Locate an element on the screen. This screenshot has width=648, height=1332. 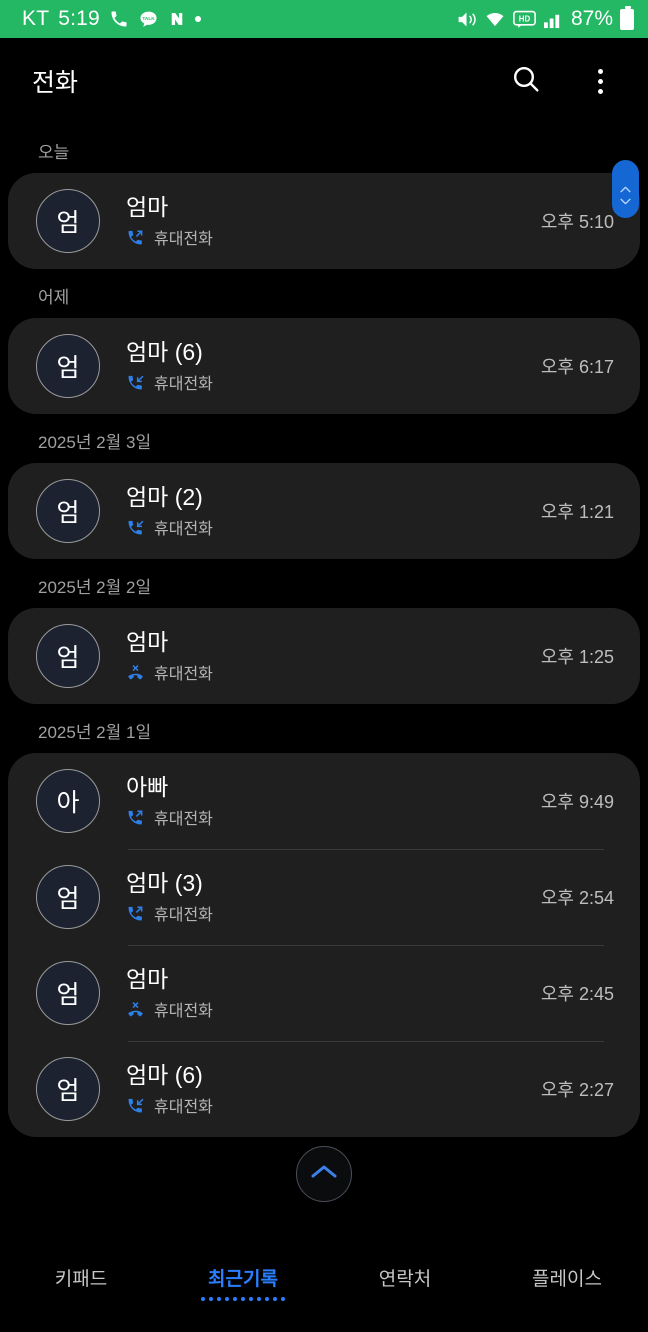
call-log-row: 엄 엄마 (6) 휴대전화 오후 2:27 is located at coordinates (324, 1089).